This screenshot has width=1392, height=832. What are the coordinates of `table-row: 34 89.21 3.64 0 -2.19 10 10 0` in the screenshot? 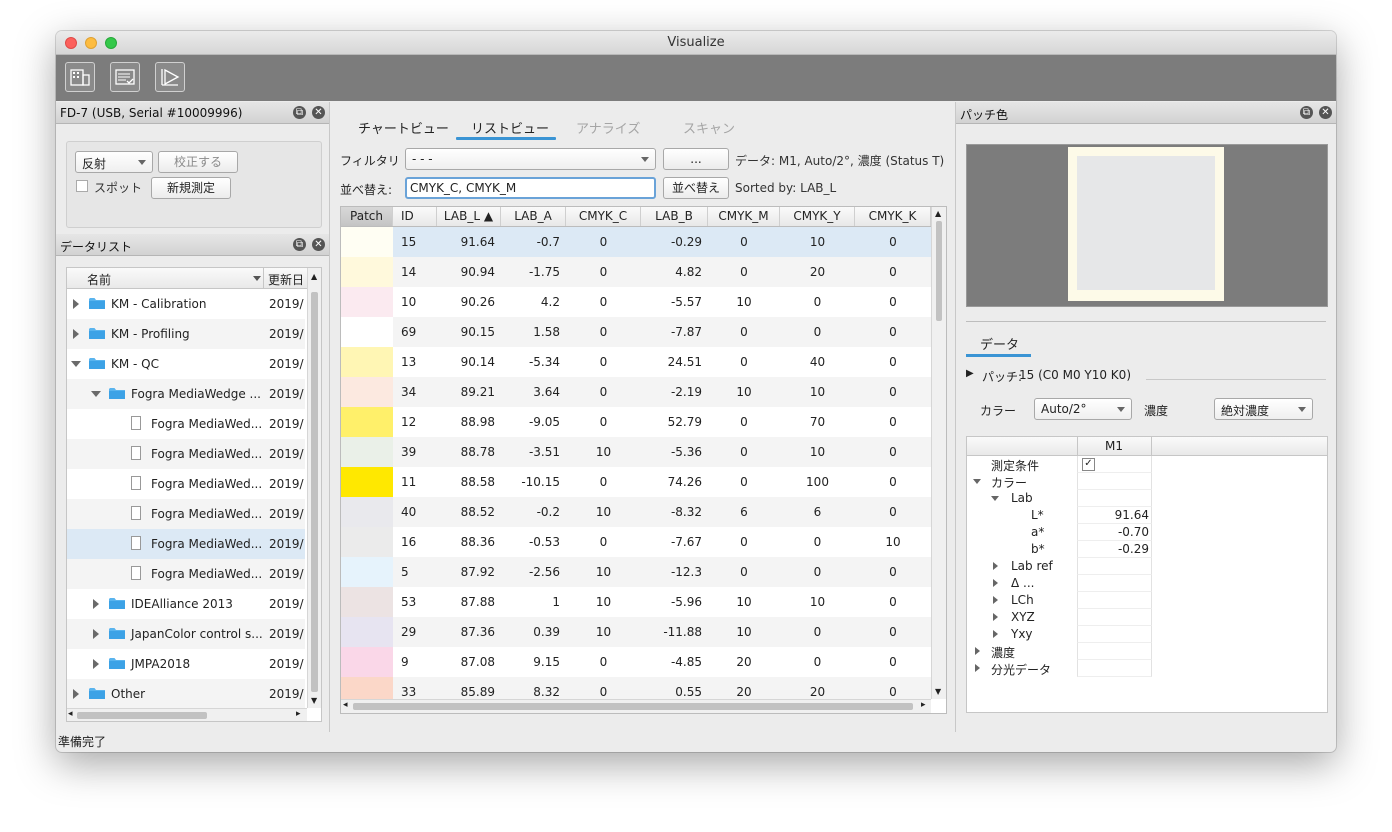 It's located at (636, 392).